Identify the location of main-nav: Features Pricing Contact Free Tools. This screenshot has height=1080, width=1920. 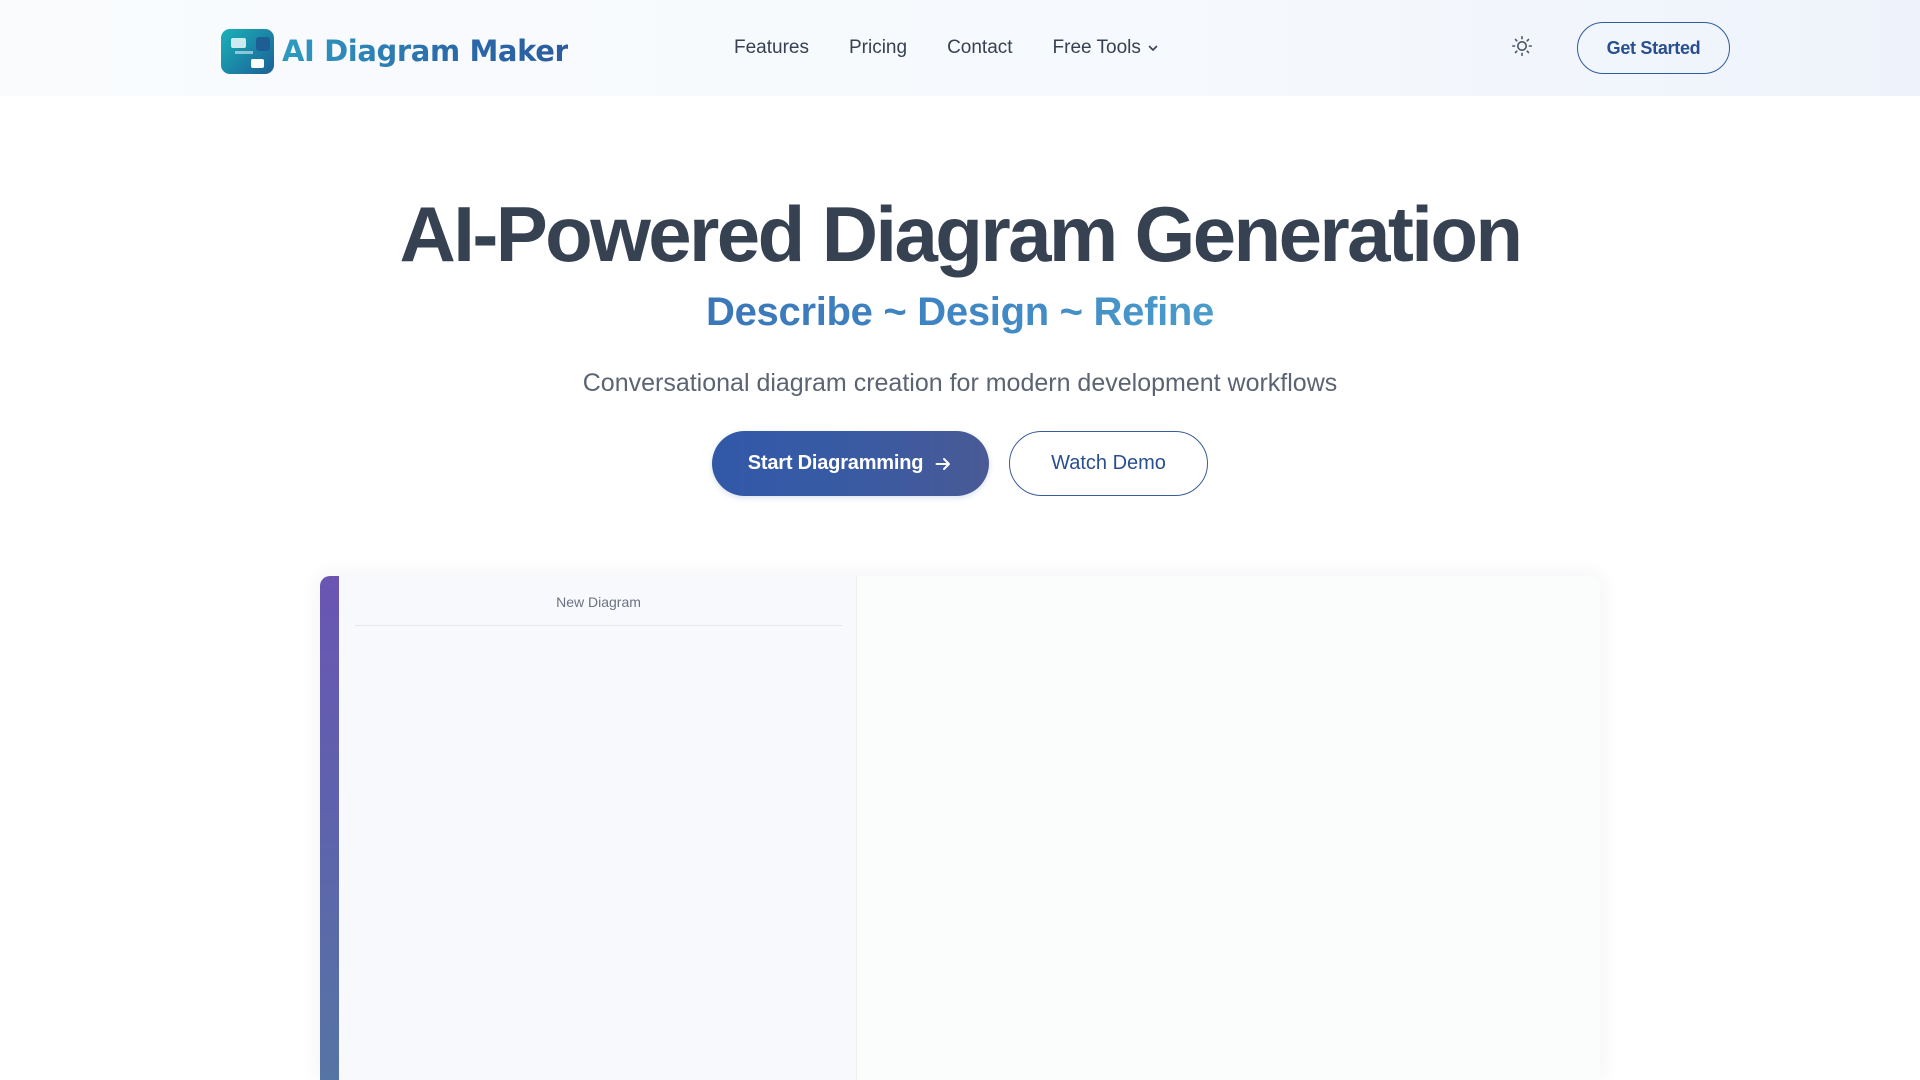
(946, 48).